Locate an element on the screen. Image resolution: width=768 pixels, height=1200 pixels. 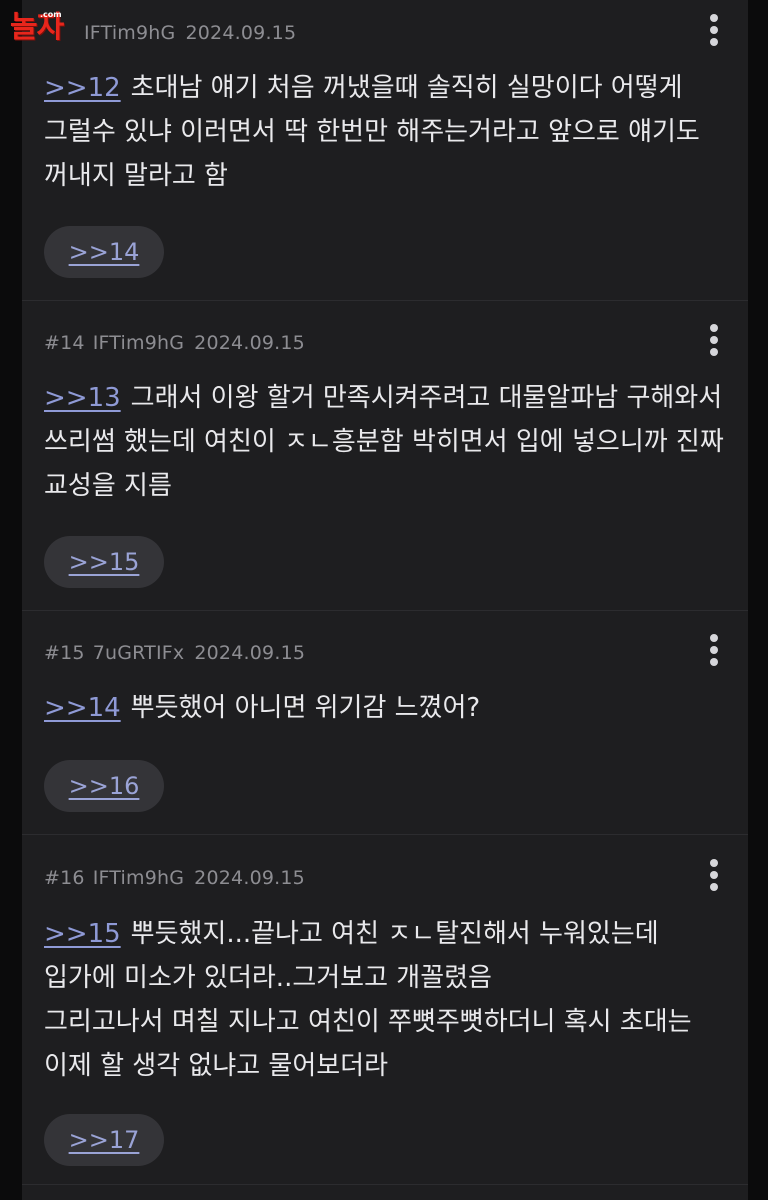
logo-suffix: .com is located at coordinates (51, 14).